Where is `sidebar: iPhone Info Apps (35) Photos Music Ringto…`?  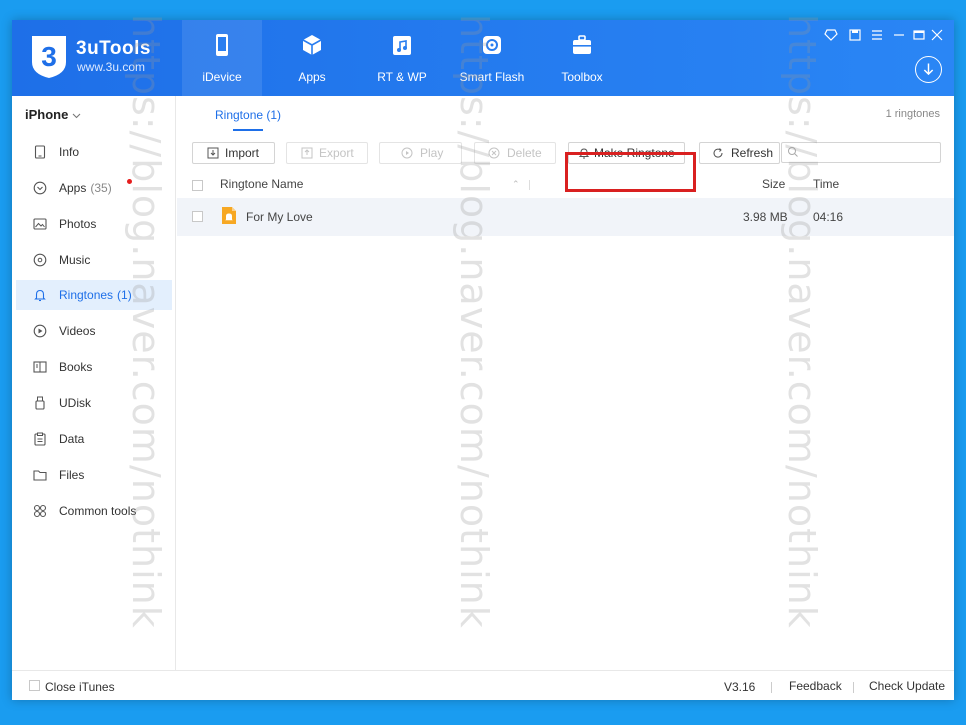 sidebar: iPhone Info Apps (35) Photos Music Ringto… is located at coordinates (94, 383).